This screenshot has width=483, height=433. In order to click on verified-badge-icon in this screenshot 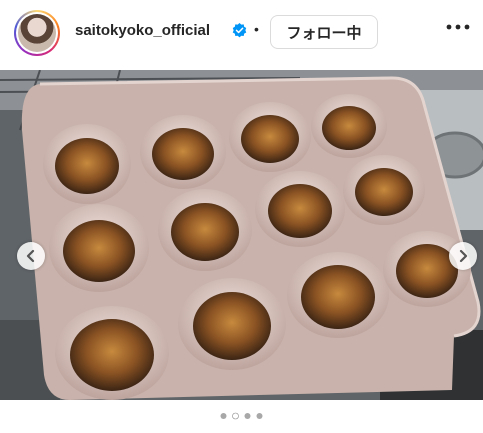, I will do `click(239, 30)`.